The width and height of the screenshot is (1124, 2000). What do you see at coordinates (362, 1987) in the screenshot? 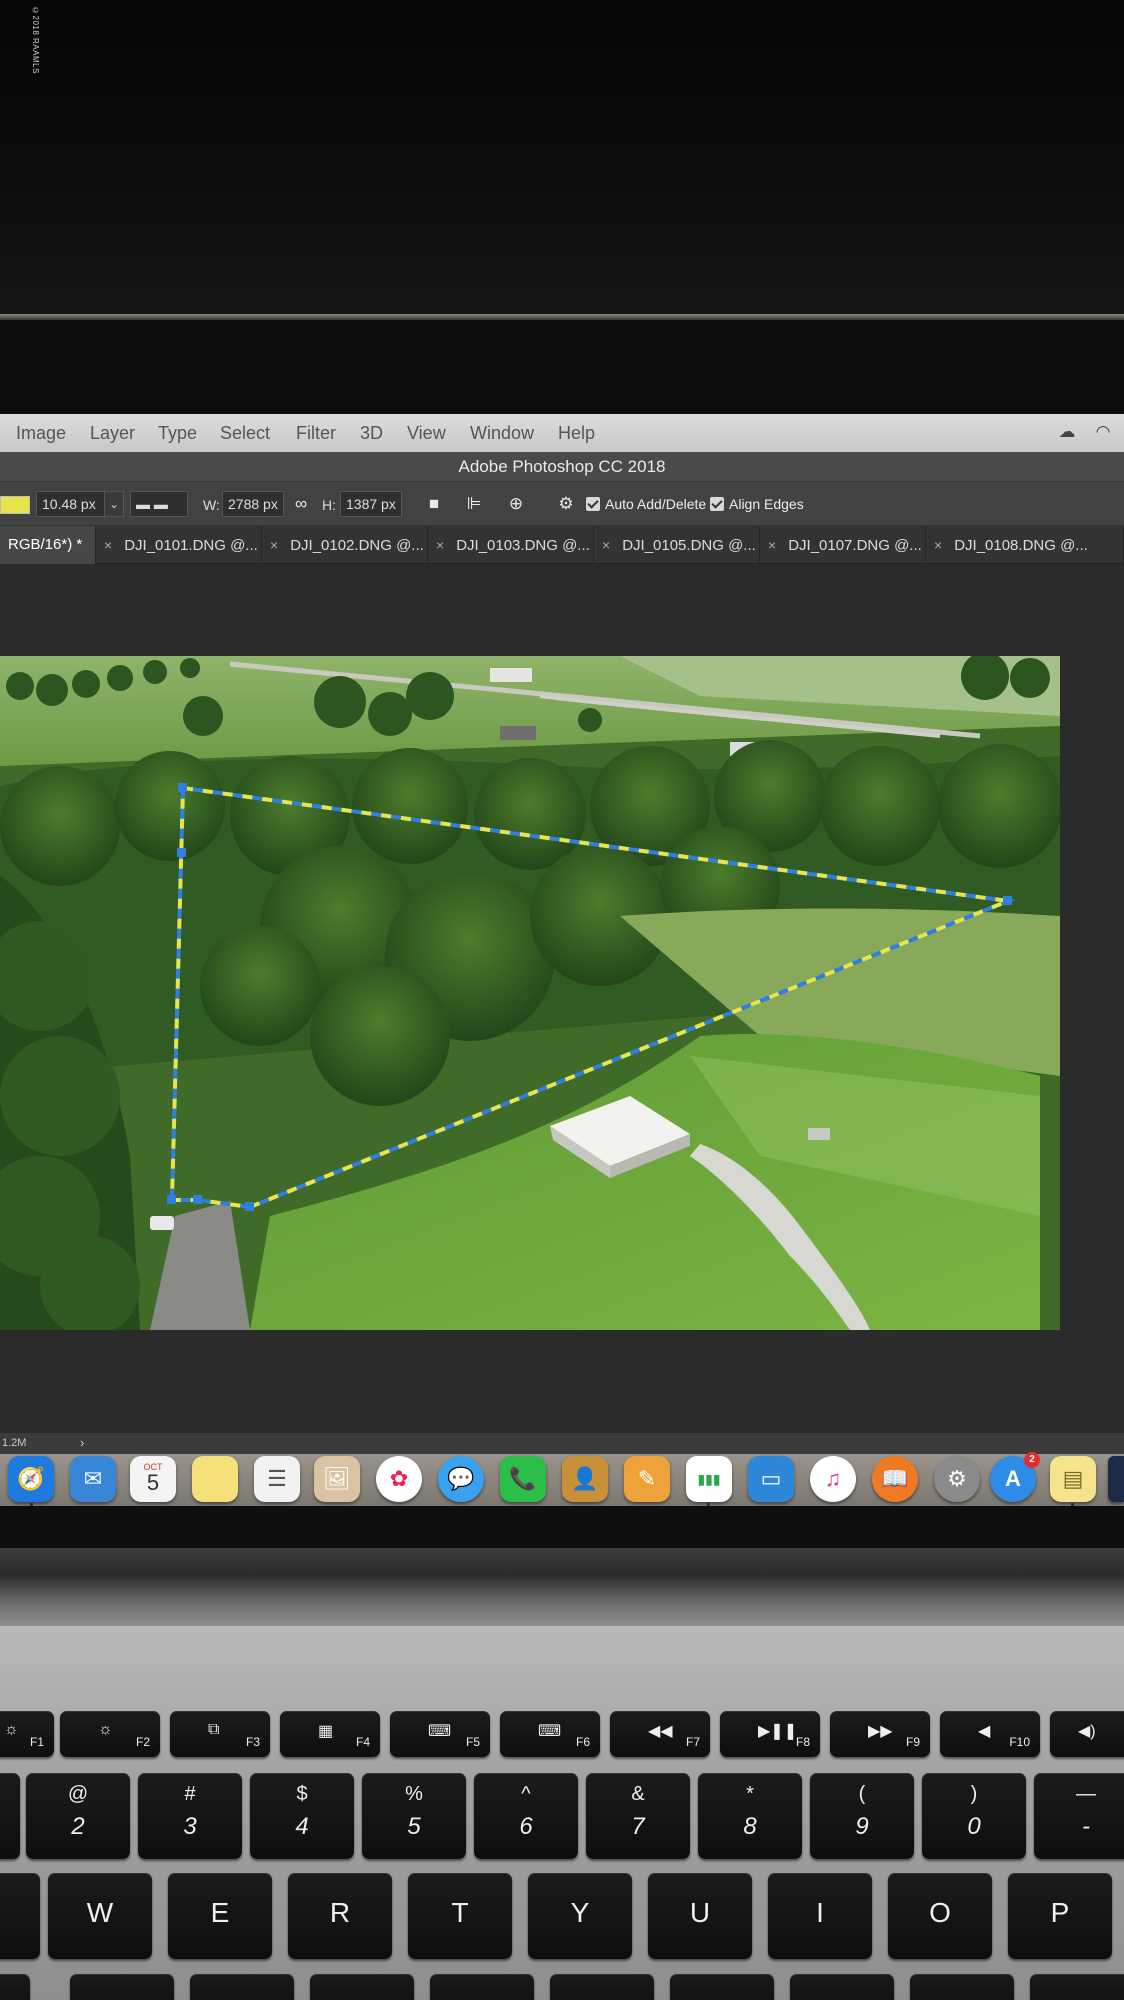
I see `key-f` at bounding box center [362, 1987].